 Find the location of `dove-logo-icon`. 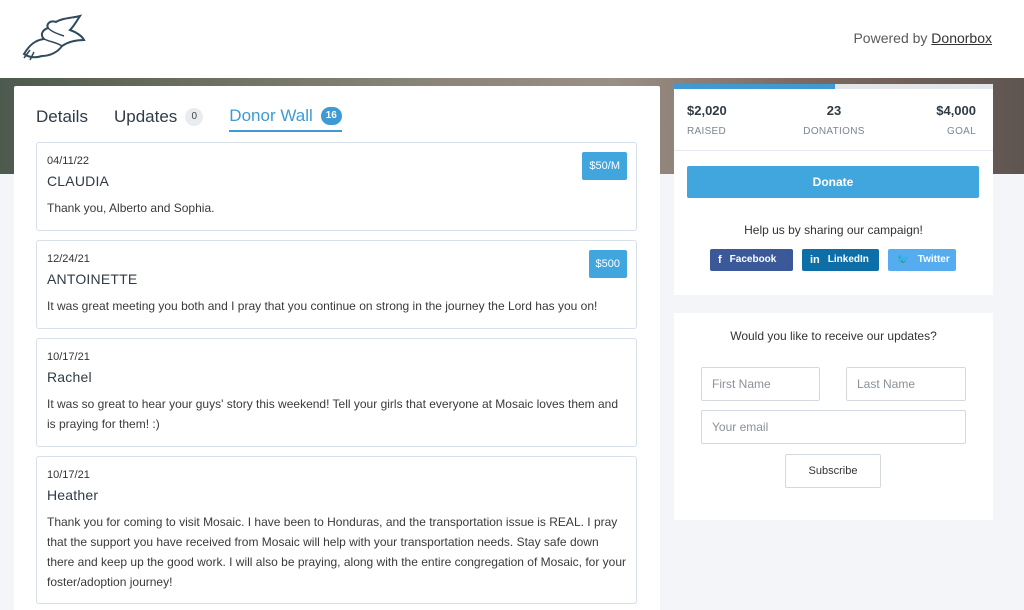

dove-logo-icon is located at coordinates (54, 38).